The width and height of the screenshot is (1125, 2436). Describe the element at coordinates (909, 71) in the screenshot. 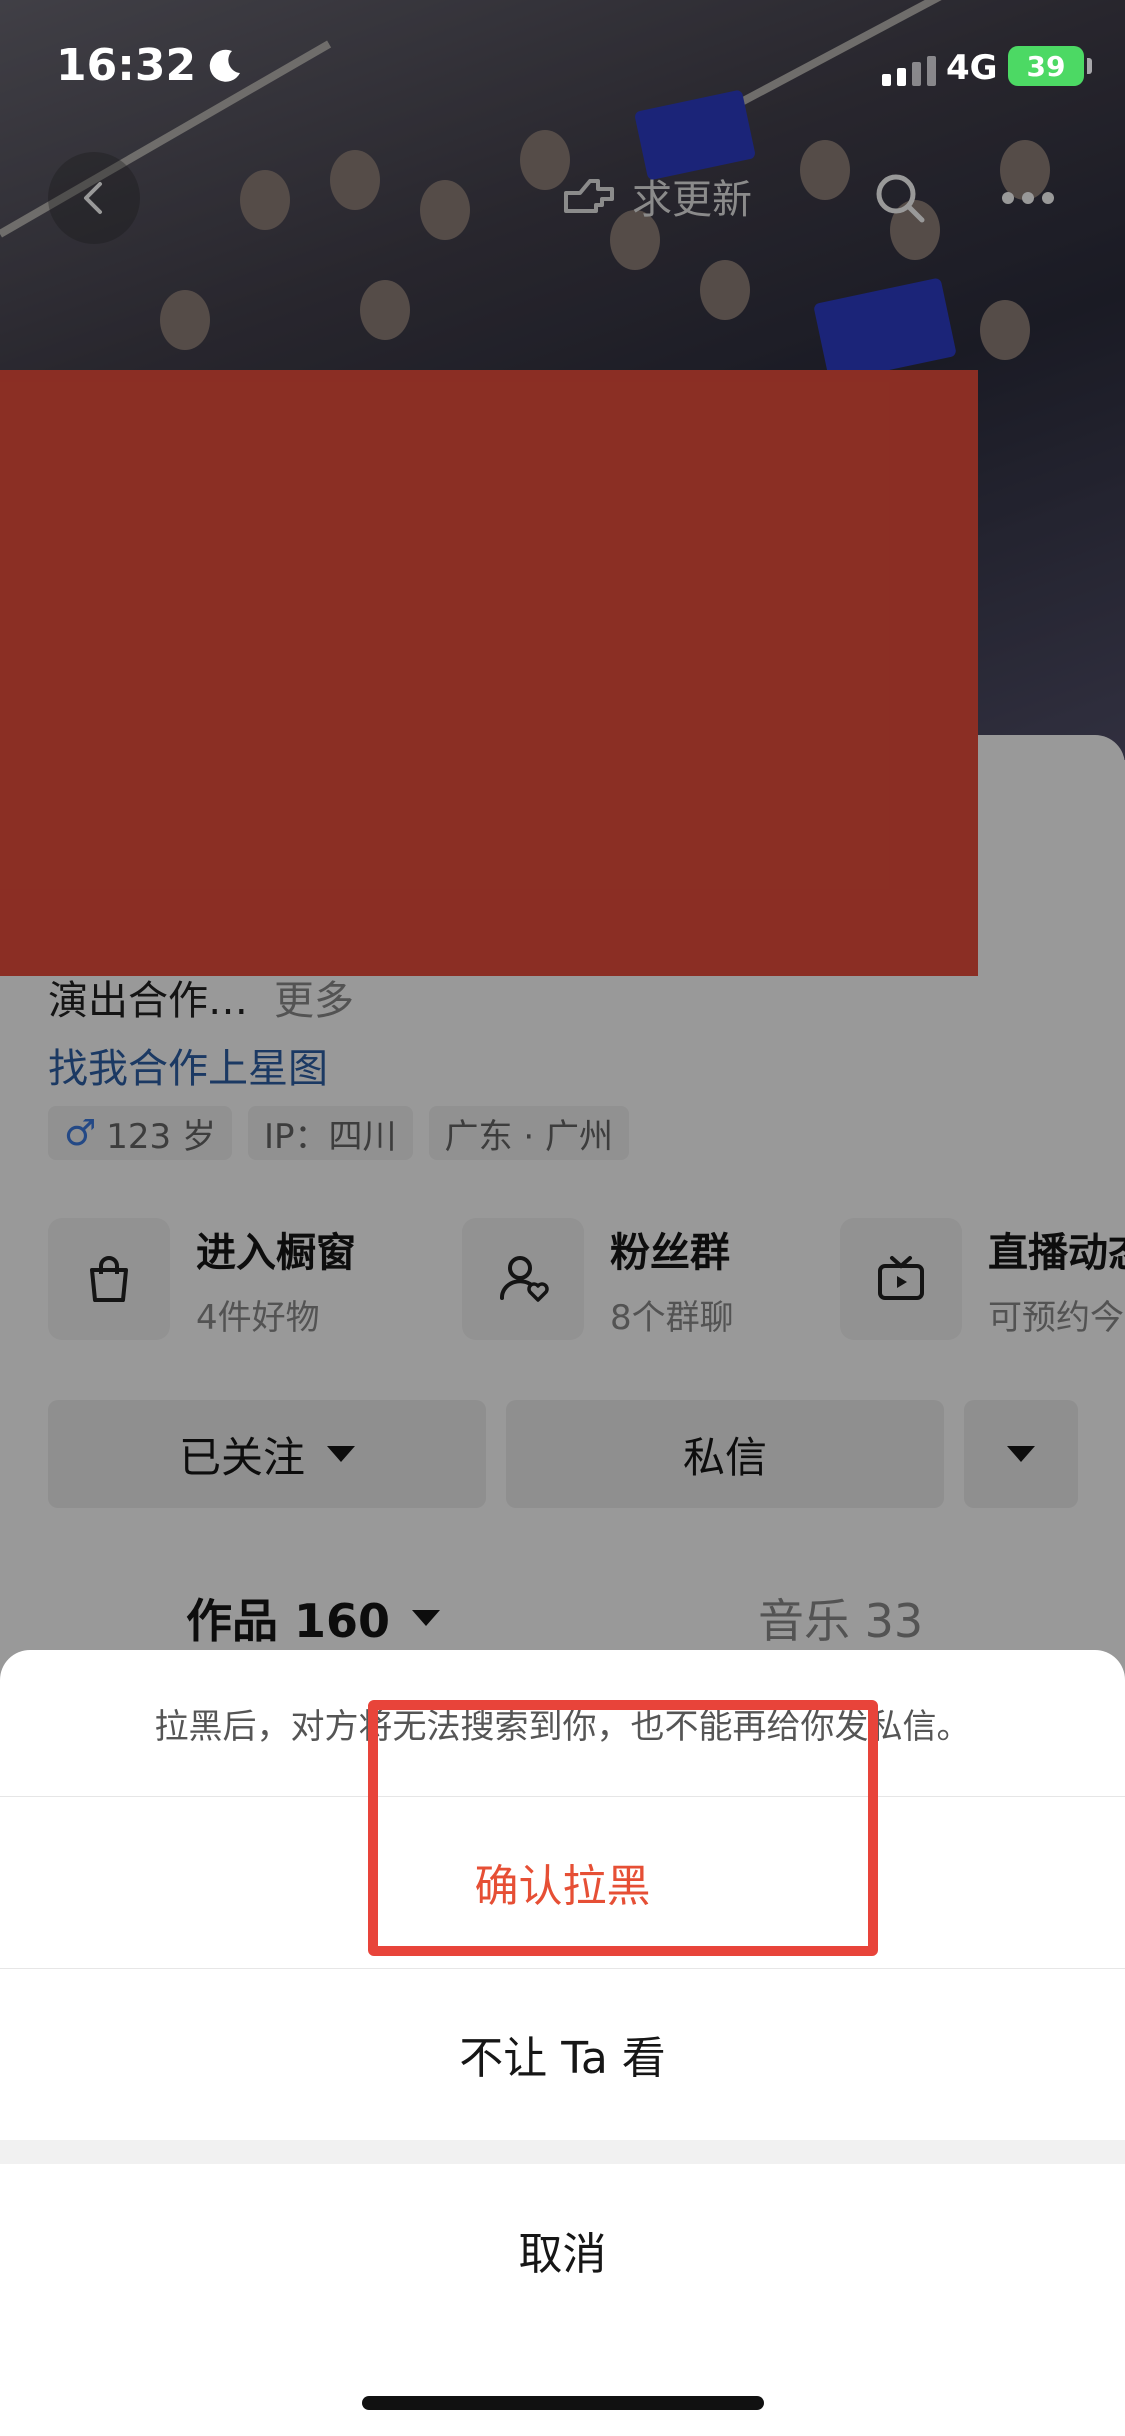

I see `signal-icon` at that location.